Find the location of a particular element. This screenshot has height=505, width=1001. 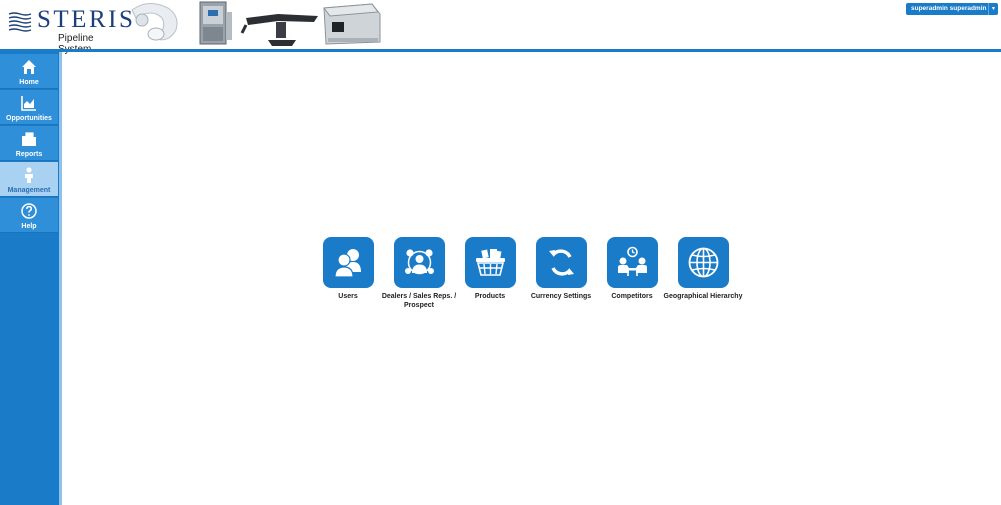

sidebar-item-management: Management is located at coordinates (29, 179).